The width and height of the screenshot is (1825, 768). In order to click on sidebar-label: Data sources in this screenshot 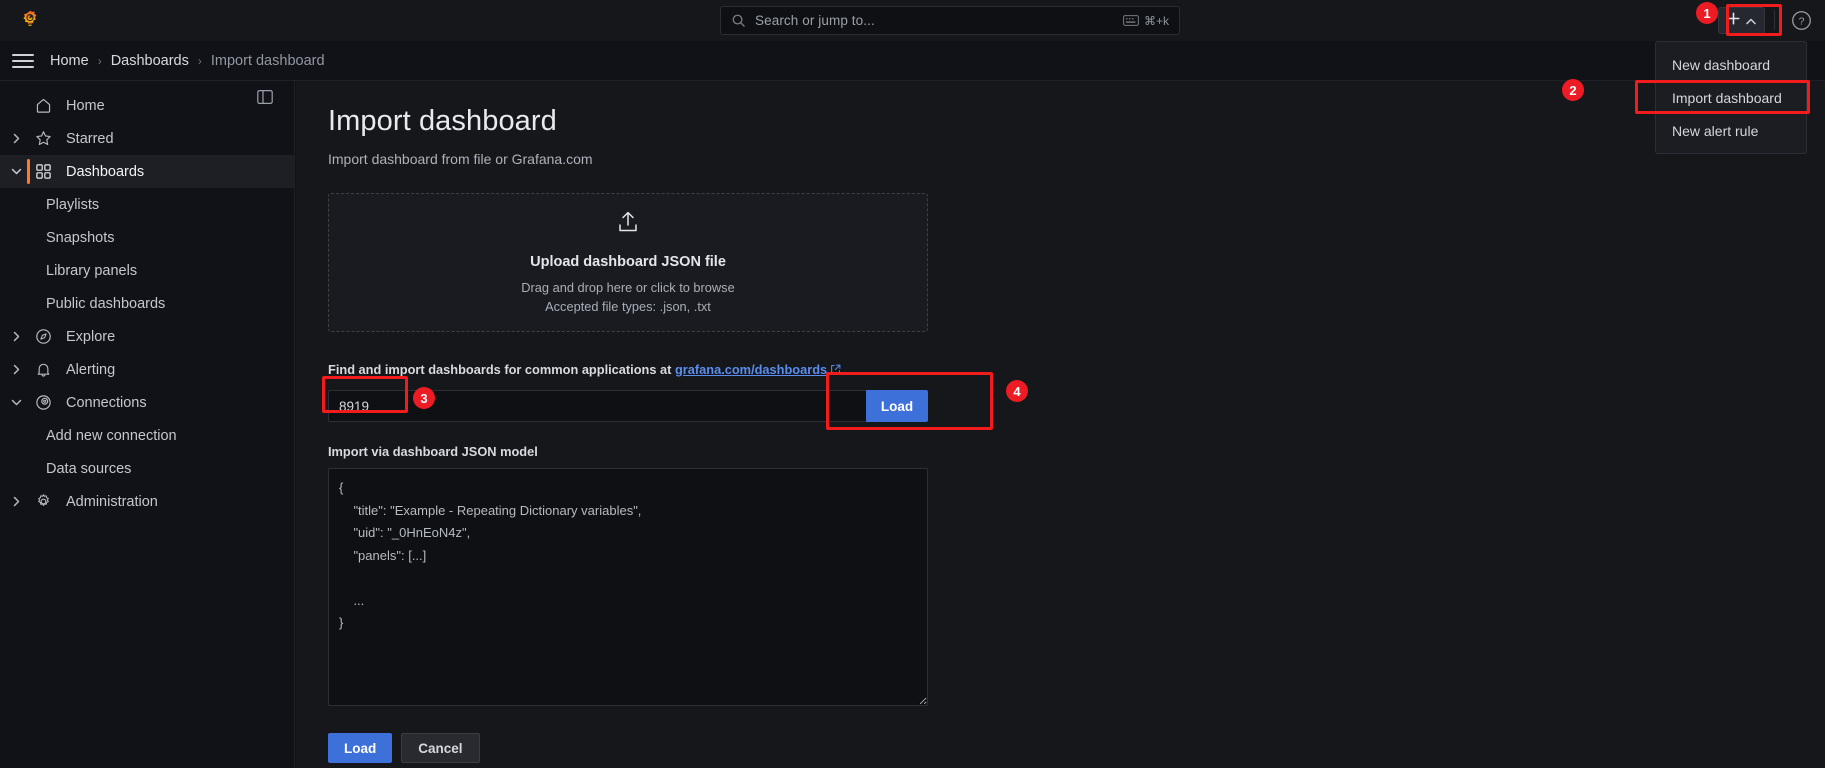, I will do `click(89, 468)`.